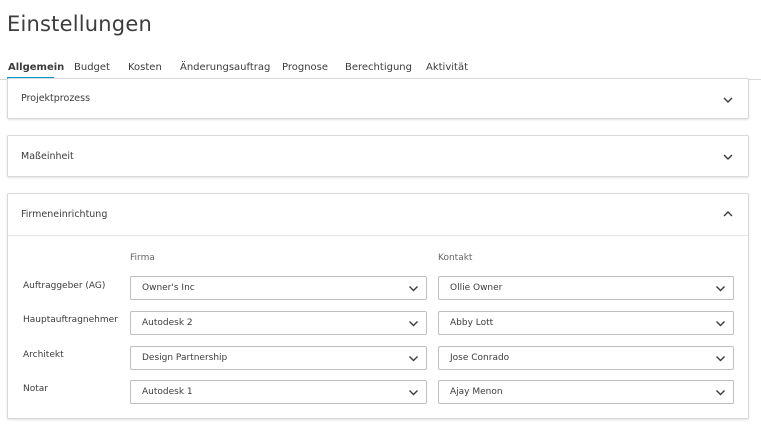  I want to click on firma-select-architekt: Design Partnership, so click(278, 358).